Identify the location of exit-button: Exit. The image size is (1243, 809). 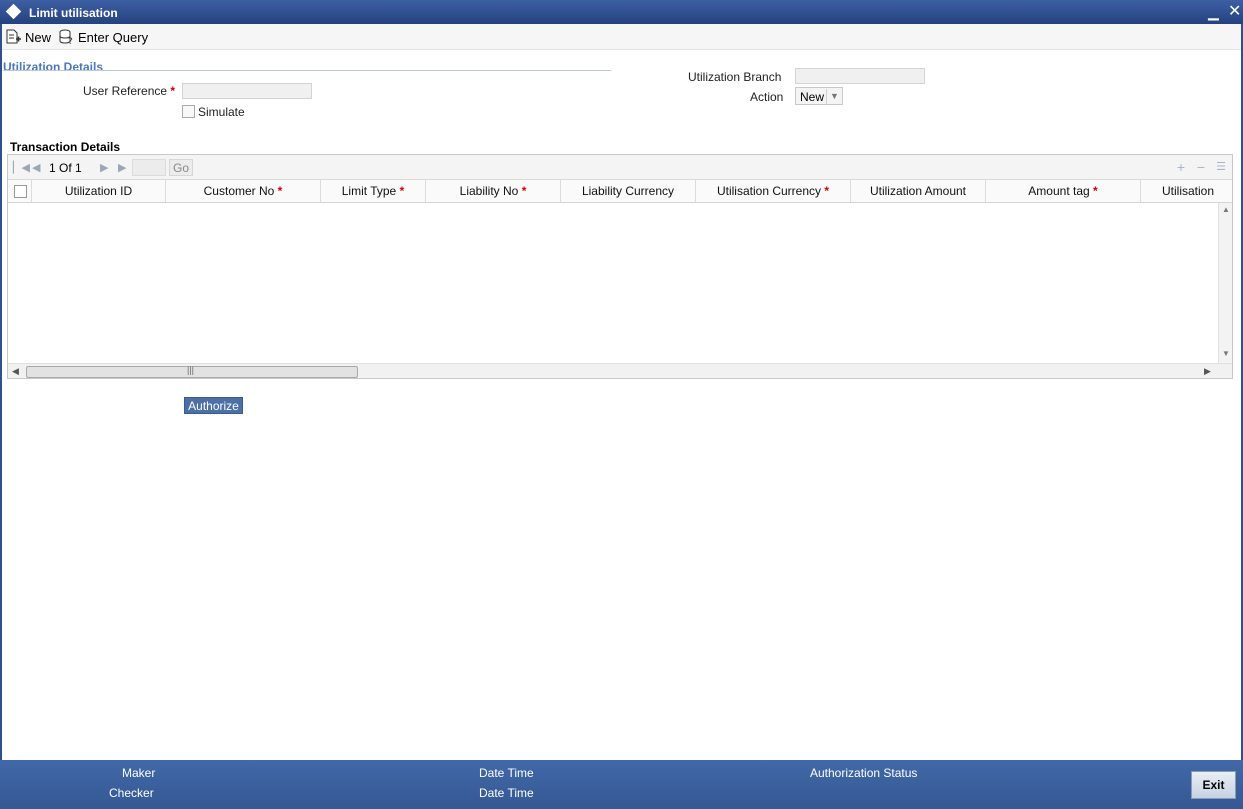
(1213, 785).